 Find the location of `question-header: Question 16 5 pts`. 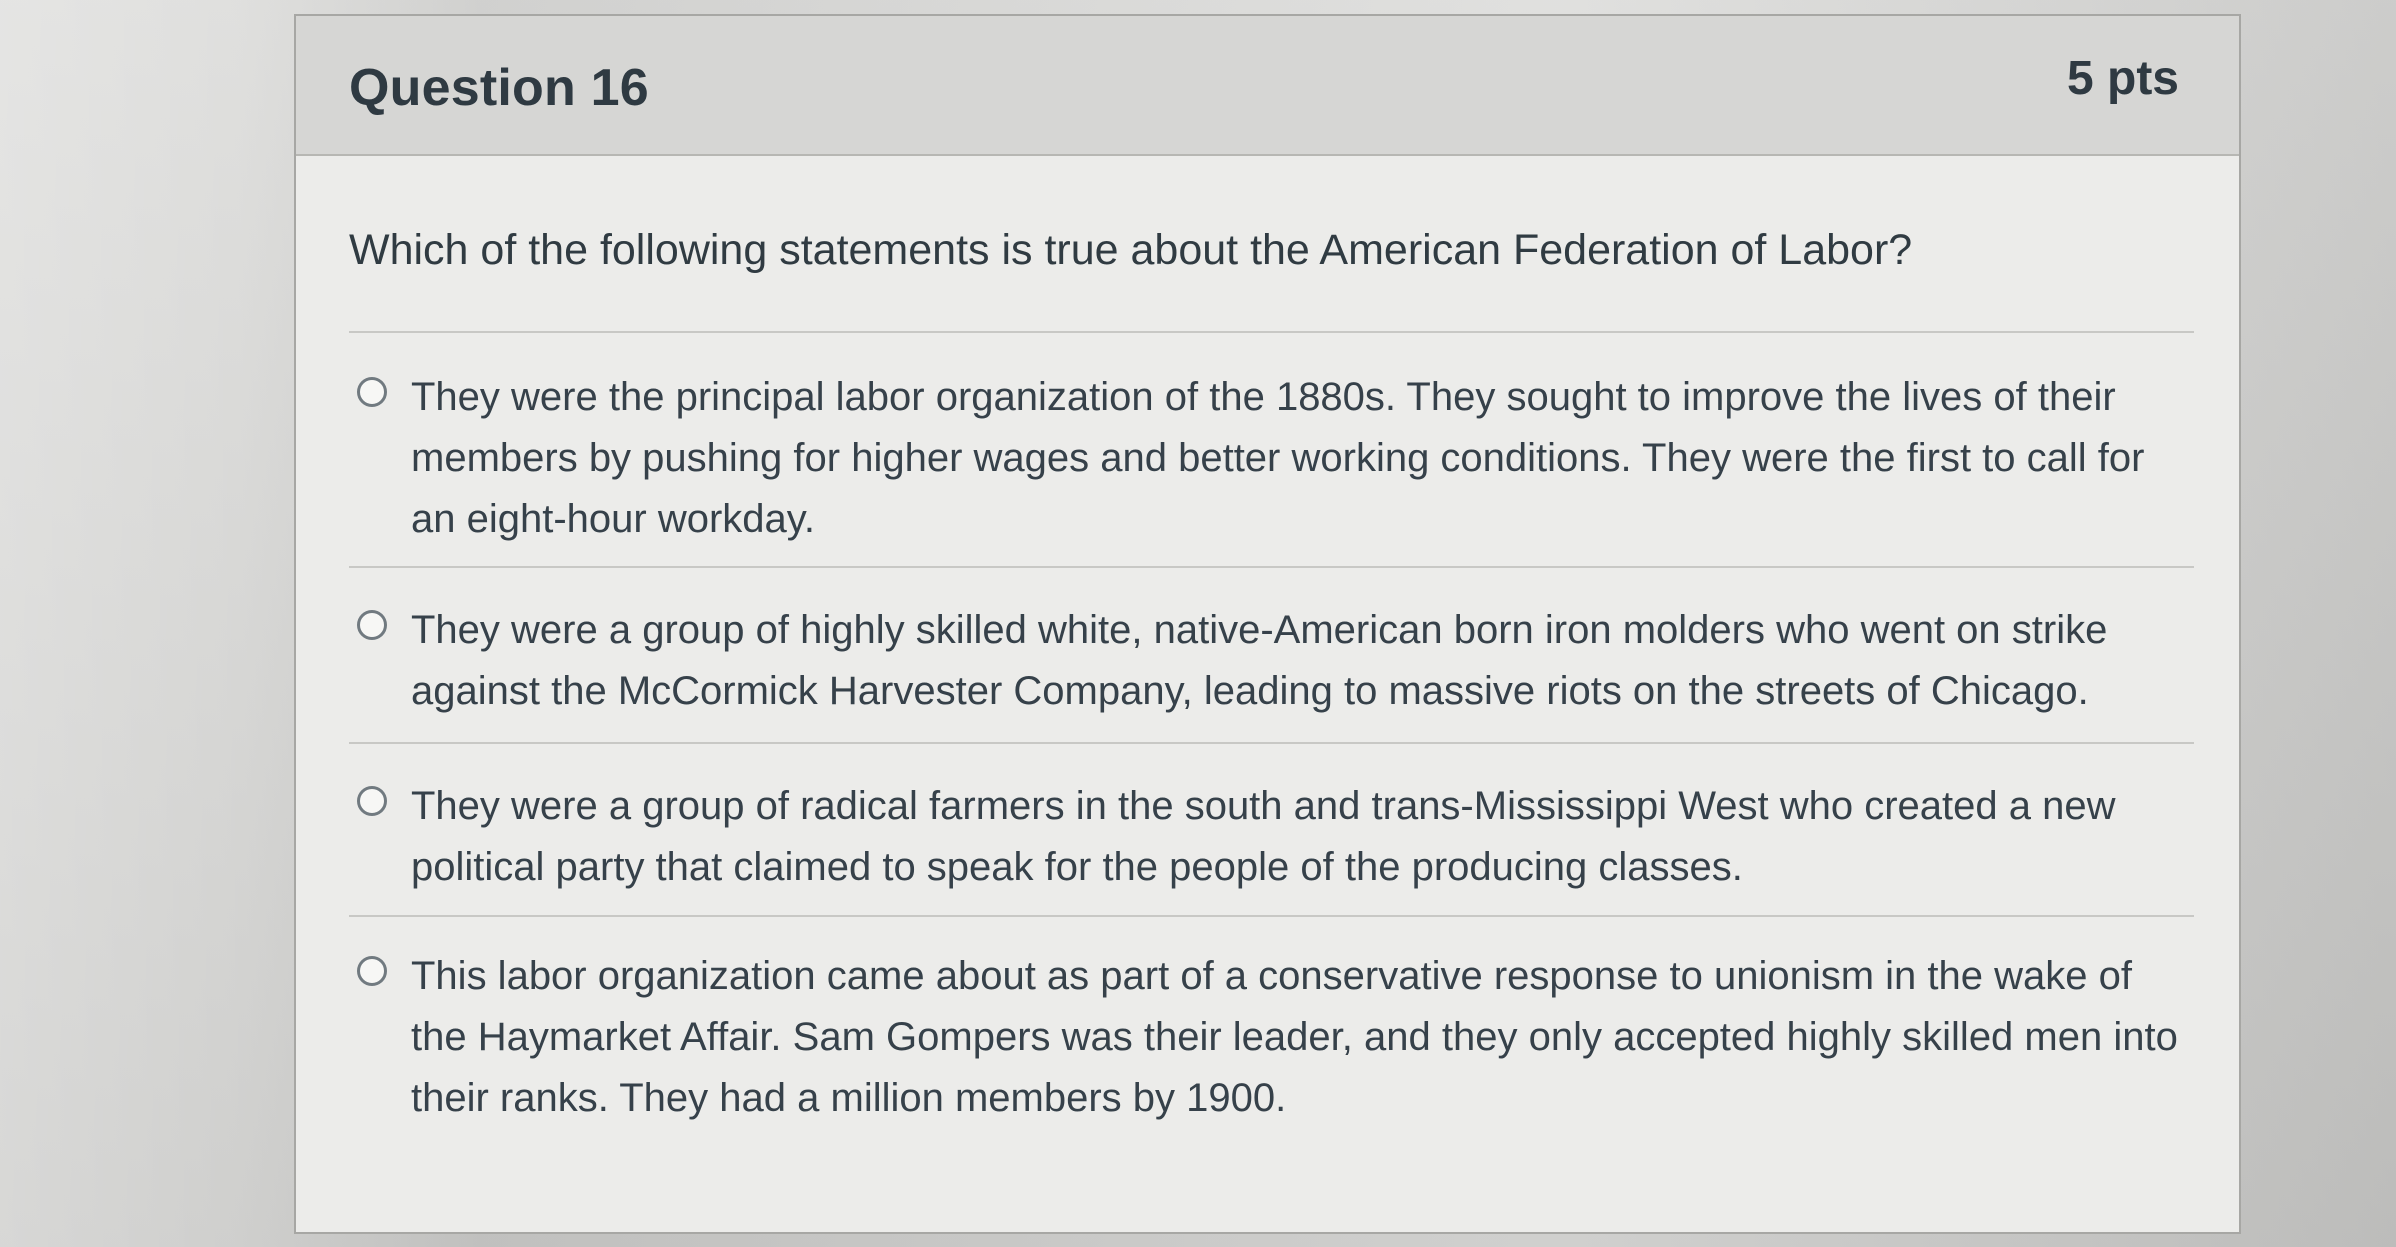

question-header: Question 16 5 pts is located at coordinates (1267, 86).